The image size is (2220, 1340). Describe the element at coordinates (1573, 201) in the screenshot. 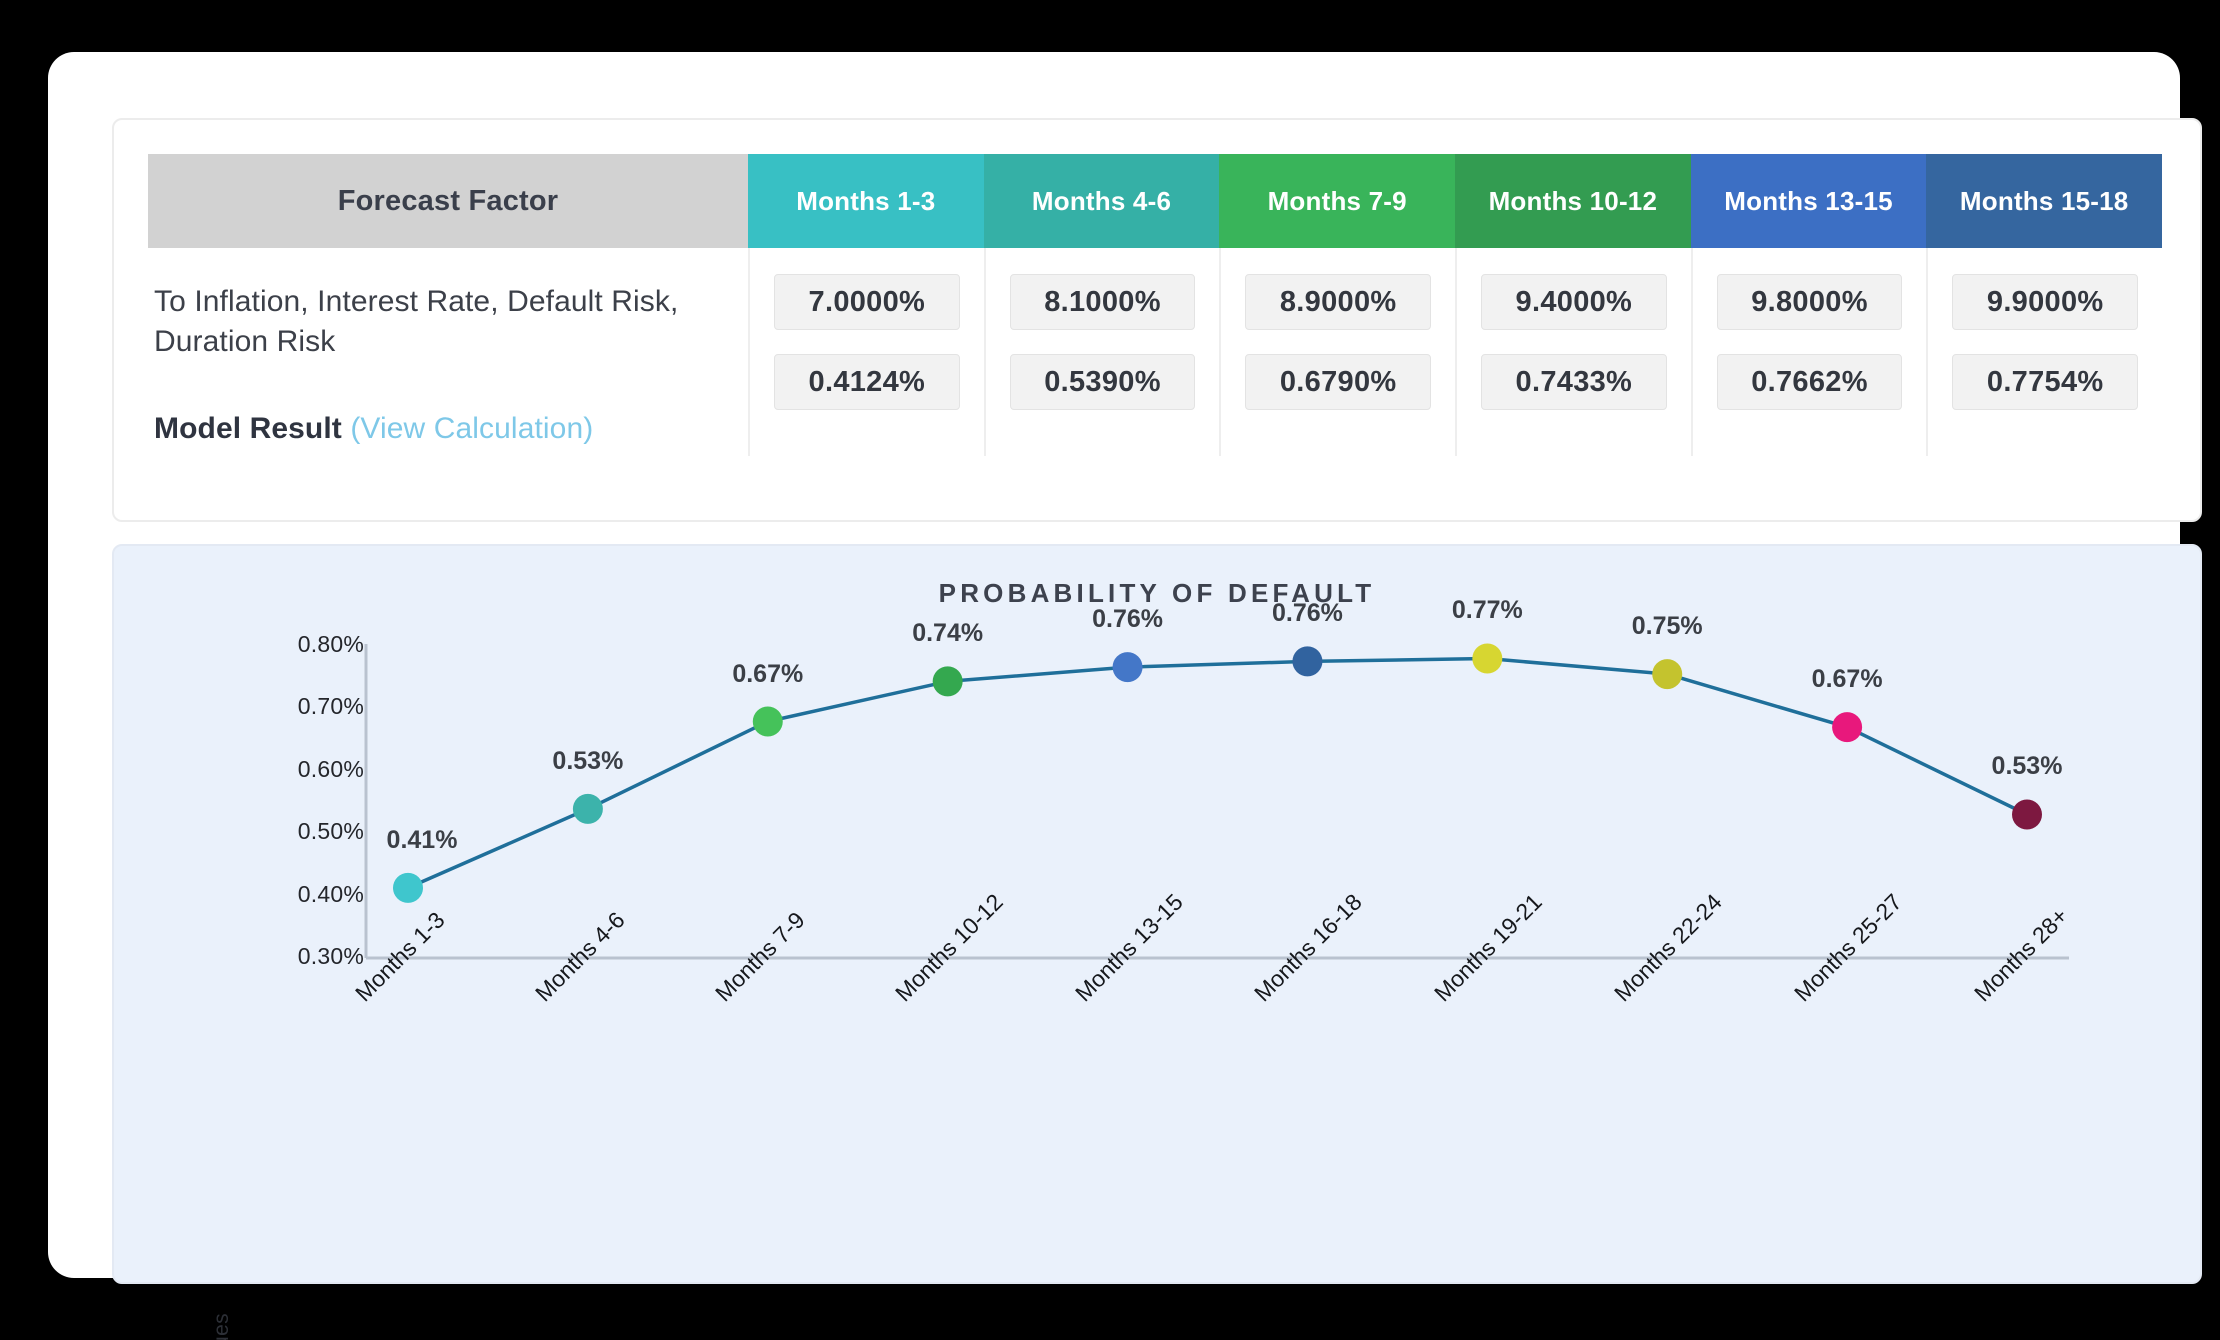

I see `header-period-3: Months 10-12` at that location.